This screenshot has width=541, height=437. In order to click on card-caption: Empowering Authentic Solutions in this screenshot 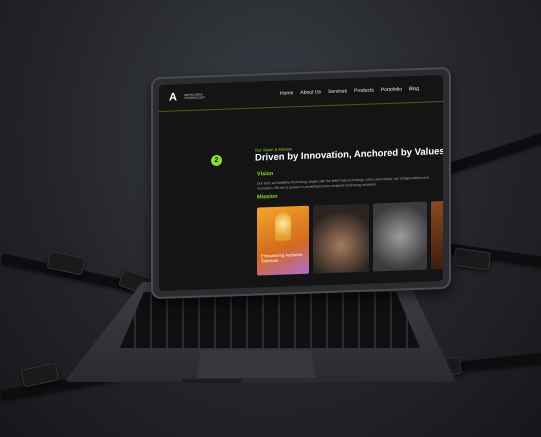, I will do `click(282, 257)`.